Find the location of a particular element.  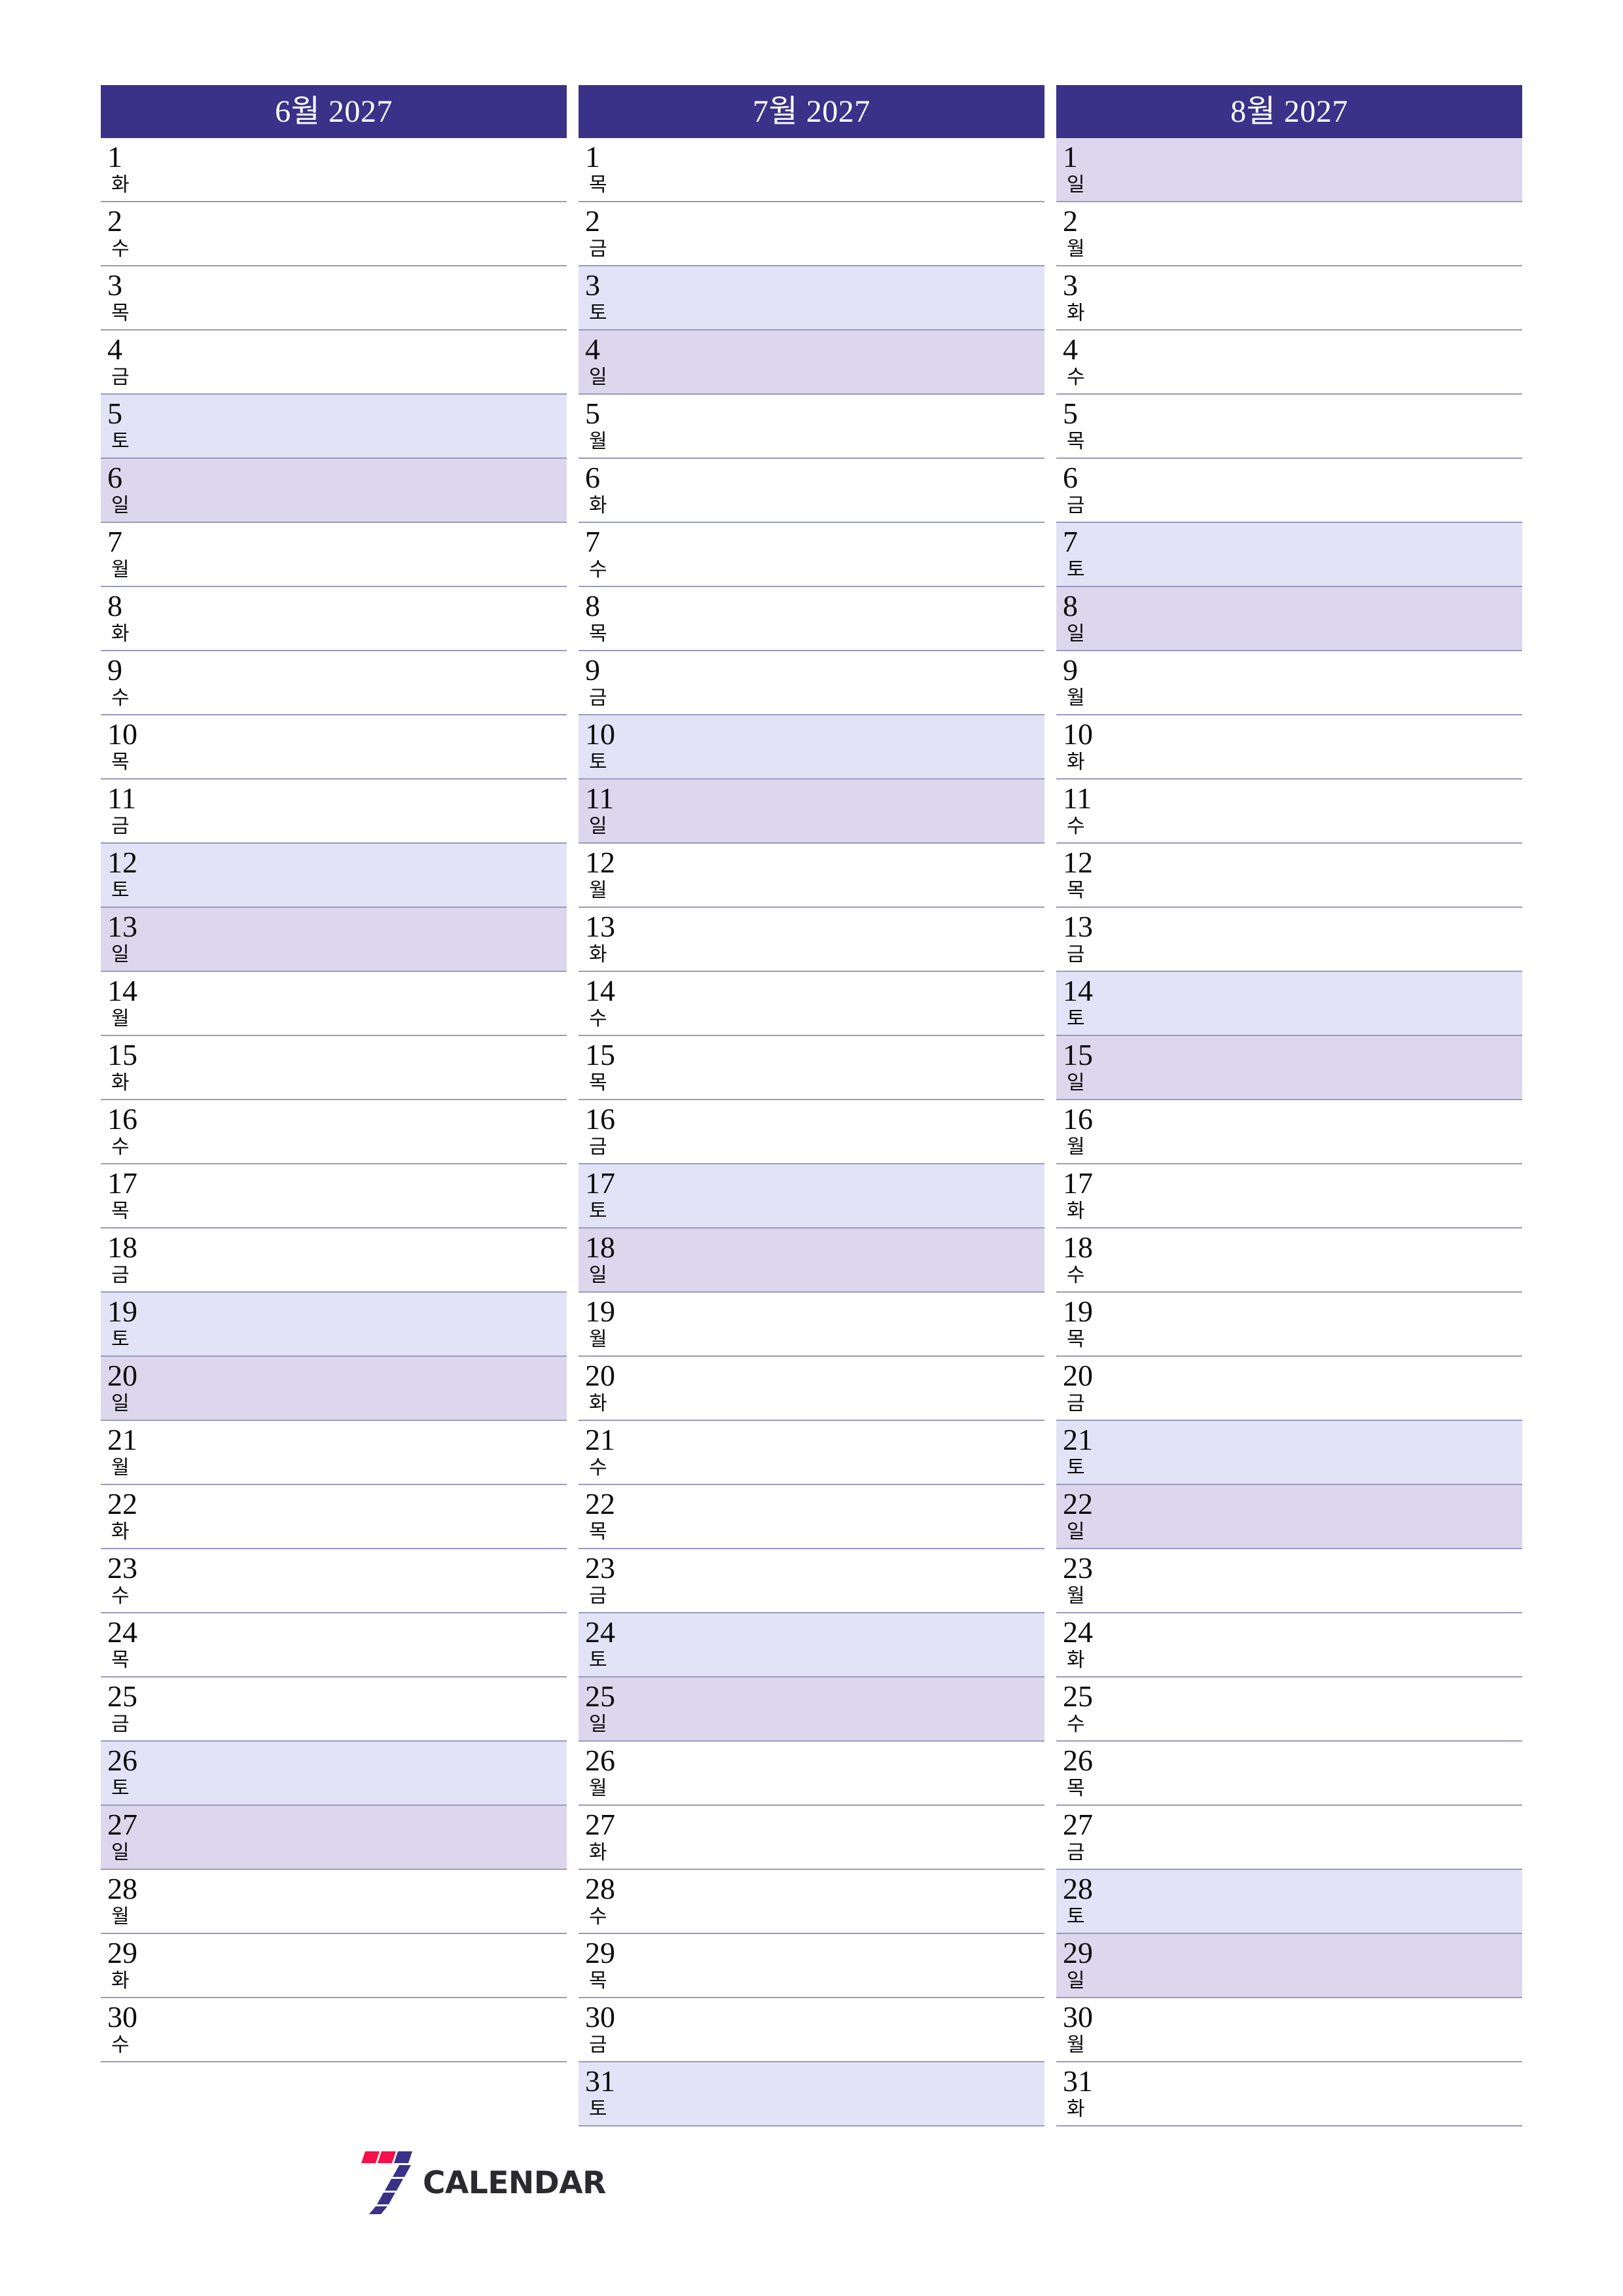

day-row: 20 일 is located at coordinates (334, 1389).